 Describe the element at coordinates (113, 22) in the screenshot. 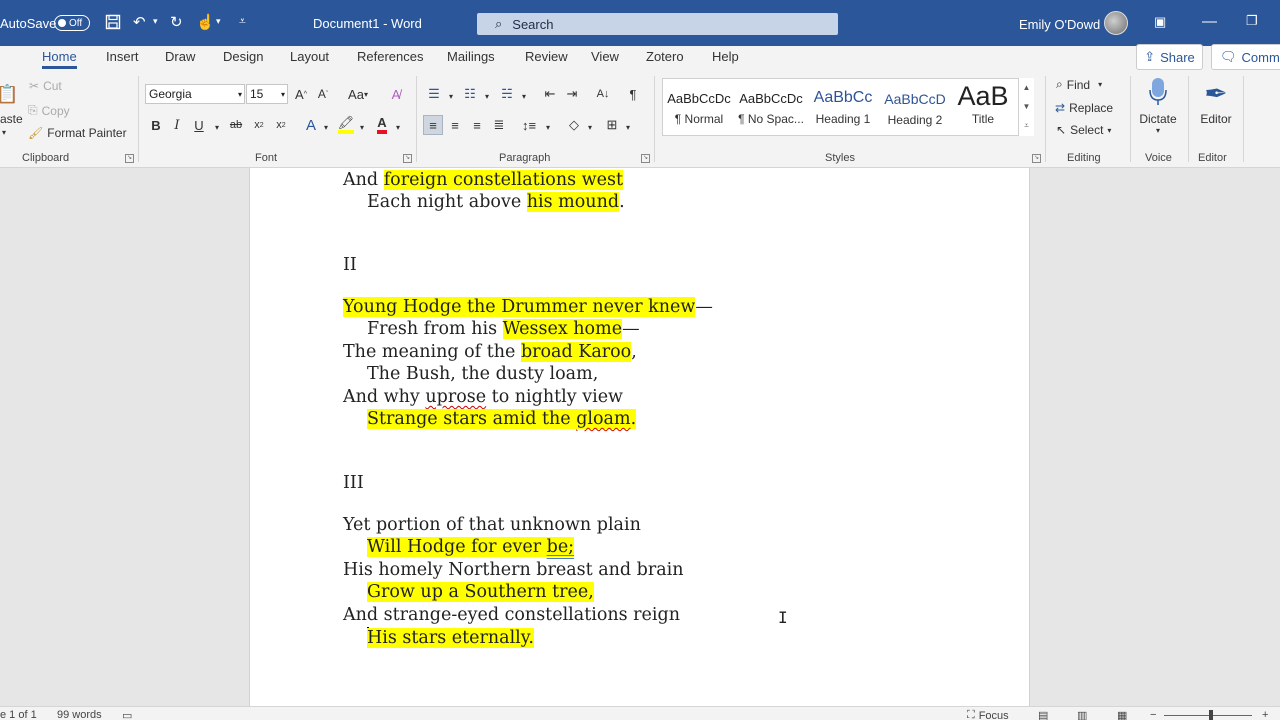

I see `save-icon` at that location.